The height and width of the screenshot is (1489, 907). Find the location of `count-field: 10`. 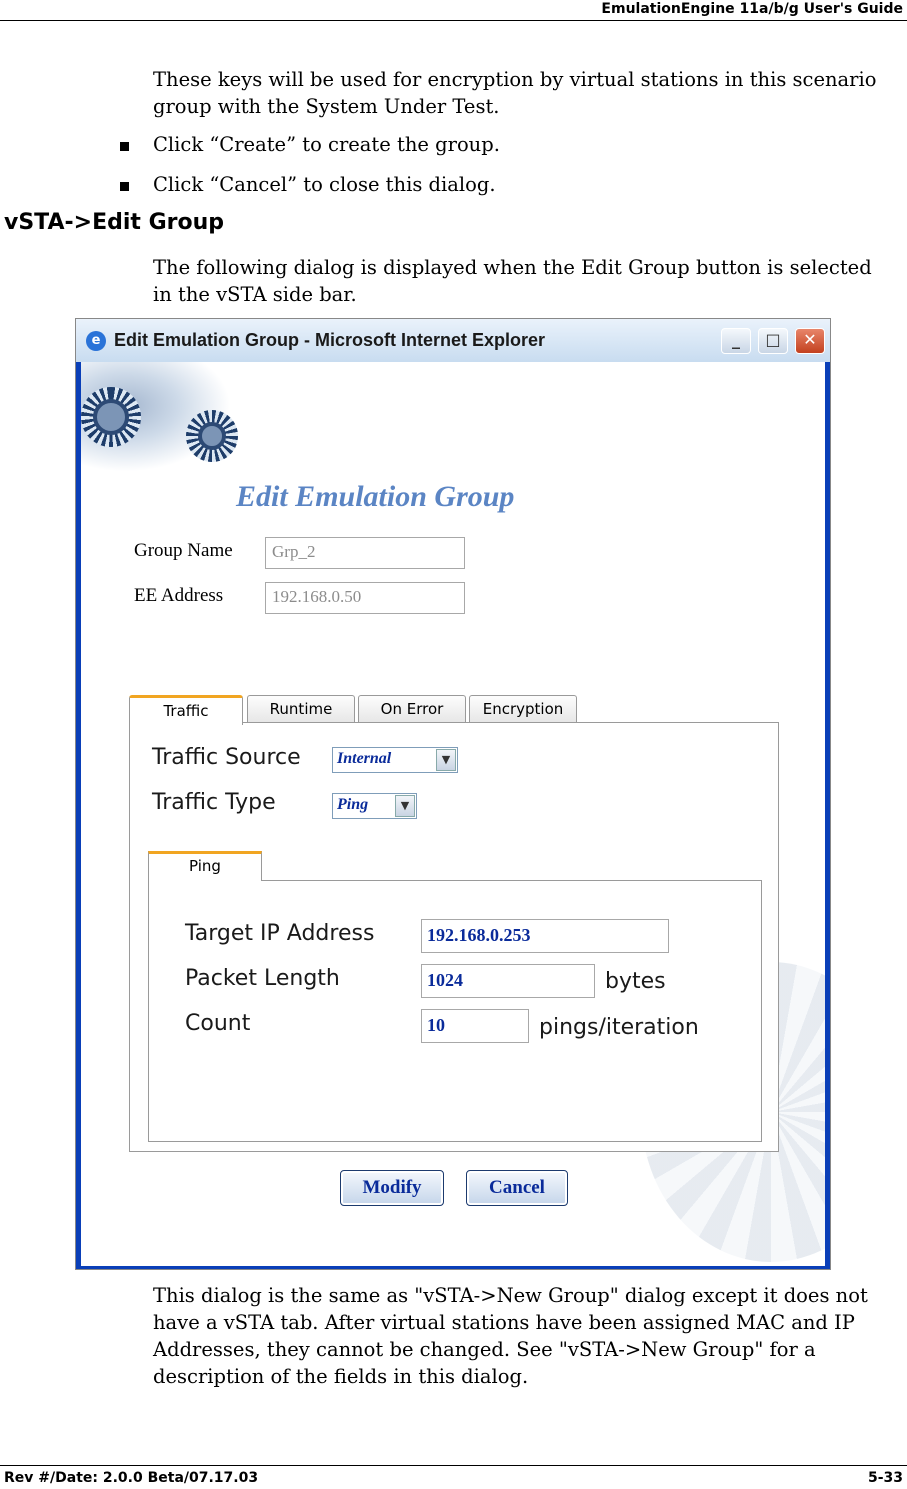

count-field: 10 is located at coordinates (475, 1026).